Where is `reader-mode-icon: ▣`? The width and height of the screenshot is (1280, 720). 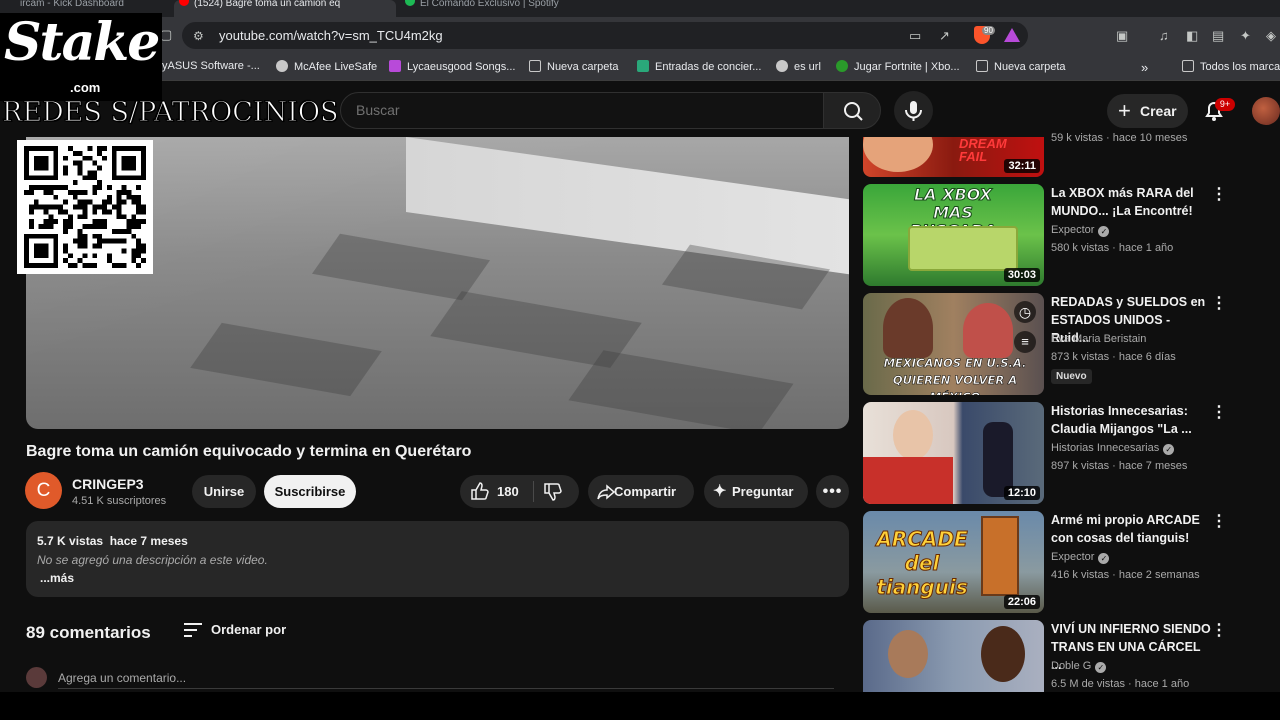 reader-mode-icon: ▣ is located at coordinates (1122, 36).